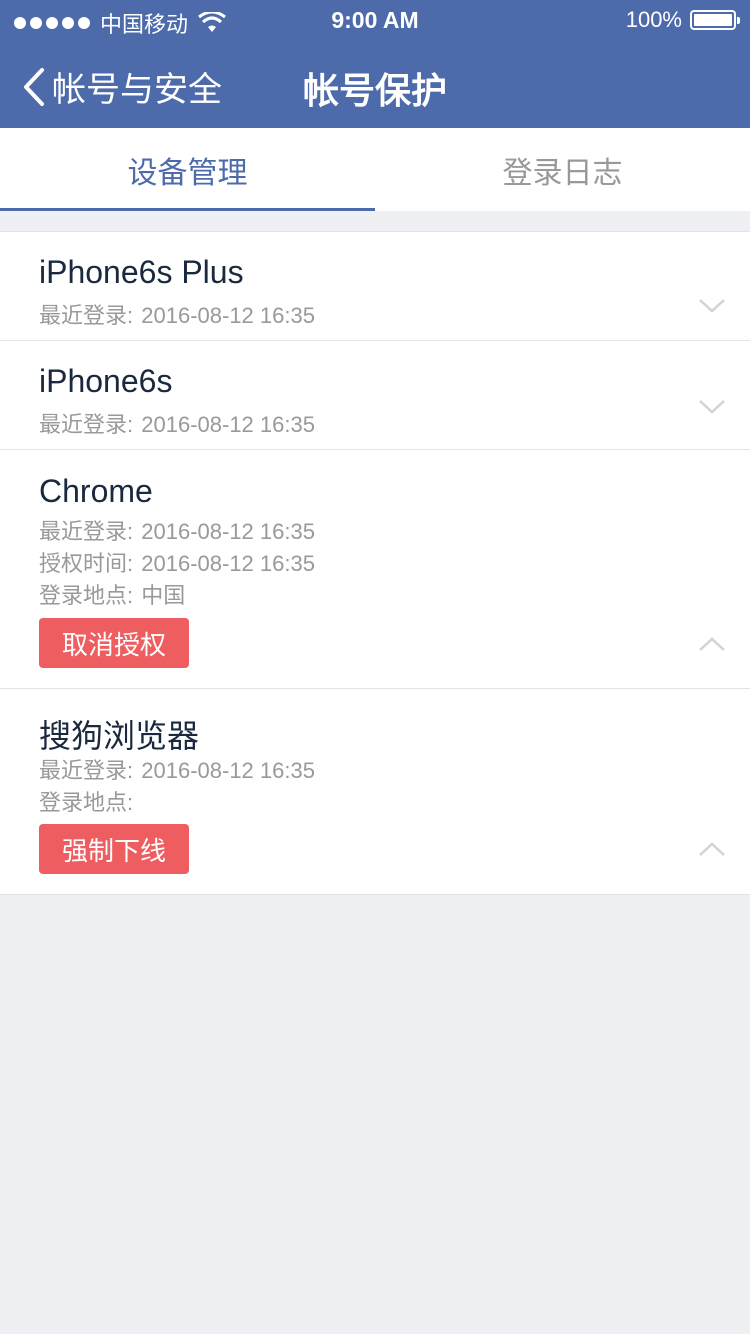 The image size is (750, 1334). What do you see at coordinates (119, 736) in the screenshot?
I see `device-name: 搜狗浏览器` at bounding box center [119, 736].